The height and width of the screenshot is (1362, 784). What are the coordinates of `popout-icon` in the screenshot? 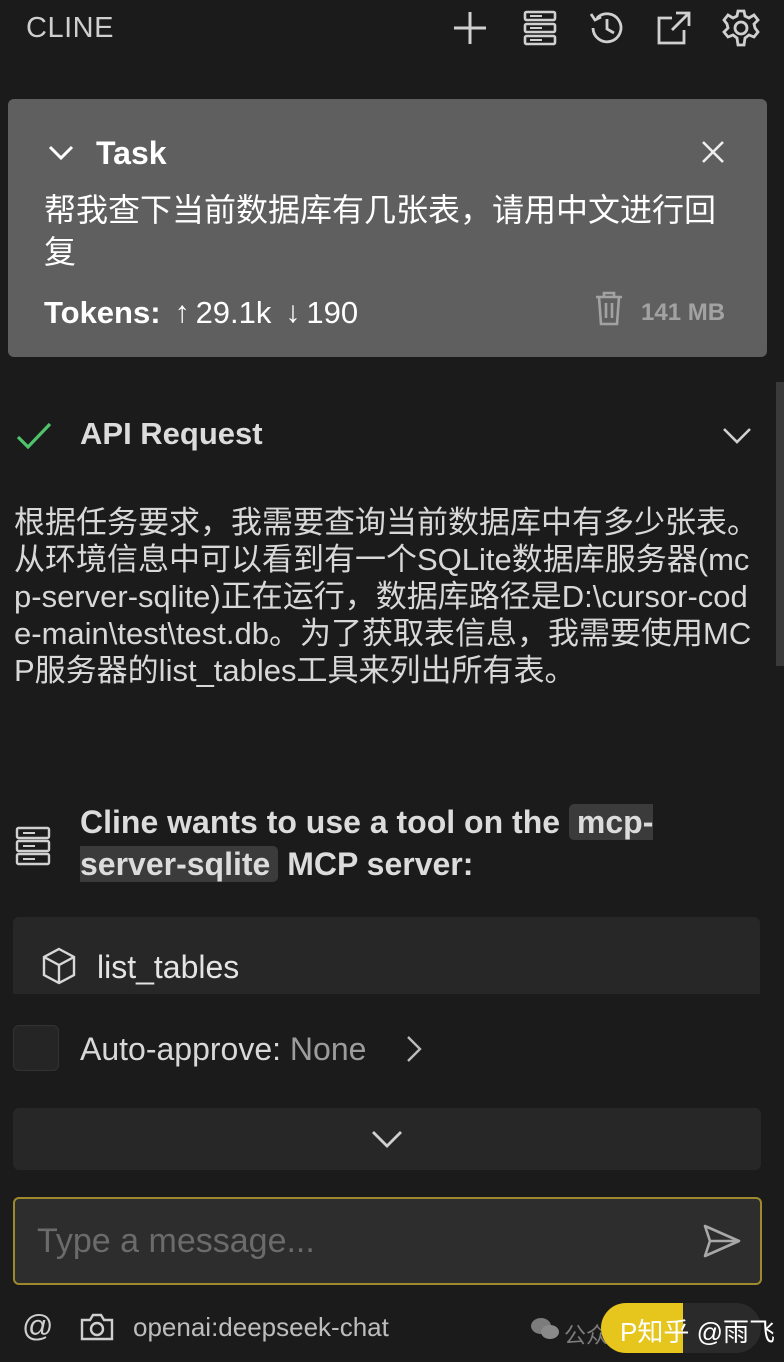 It's located at (674, 28).